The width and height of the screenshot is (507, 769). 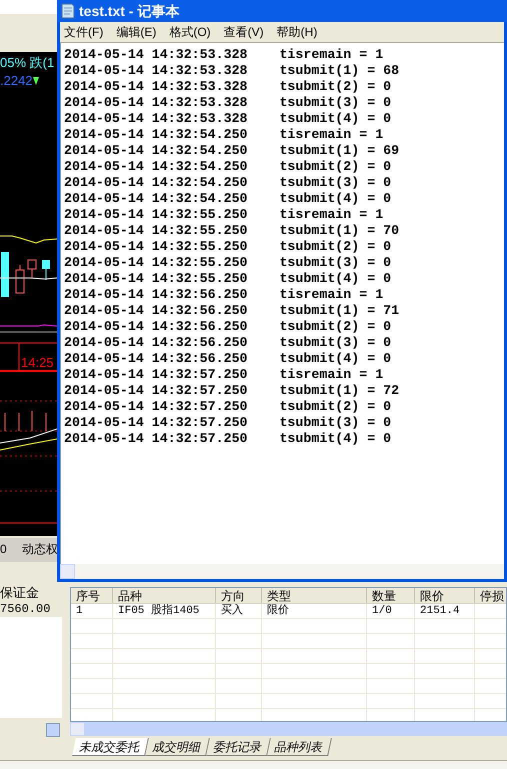 What do you see at coordinates (239, 611) in the screenshot?
I see `table-cell: 买入` at bounding box center [239, 611].